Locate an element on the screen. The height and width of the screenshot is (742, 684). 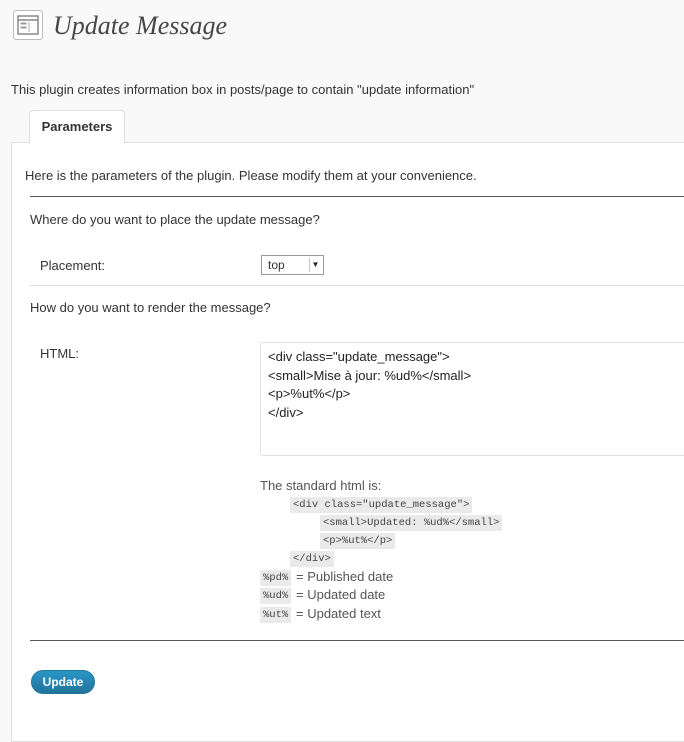
standard-html-line: <div class="update_message"> is located at coordinates (381, 505).